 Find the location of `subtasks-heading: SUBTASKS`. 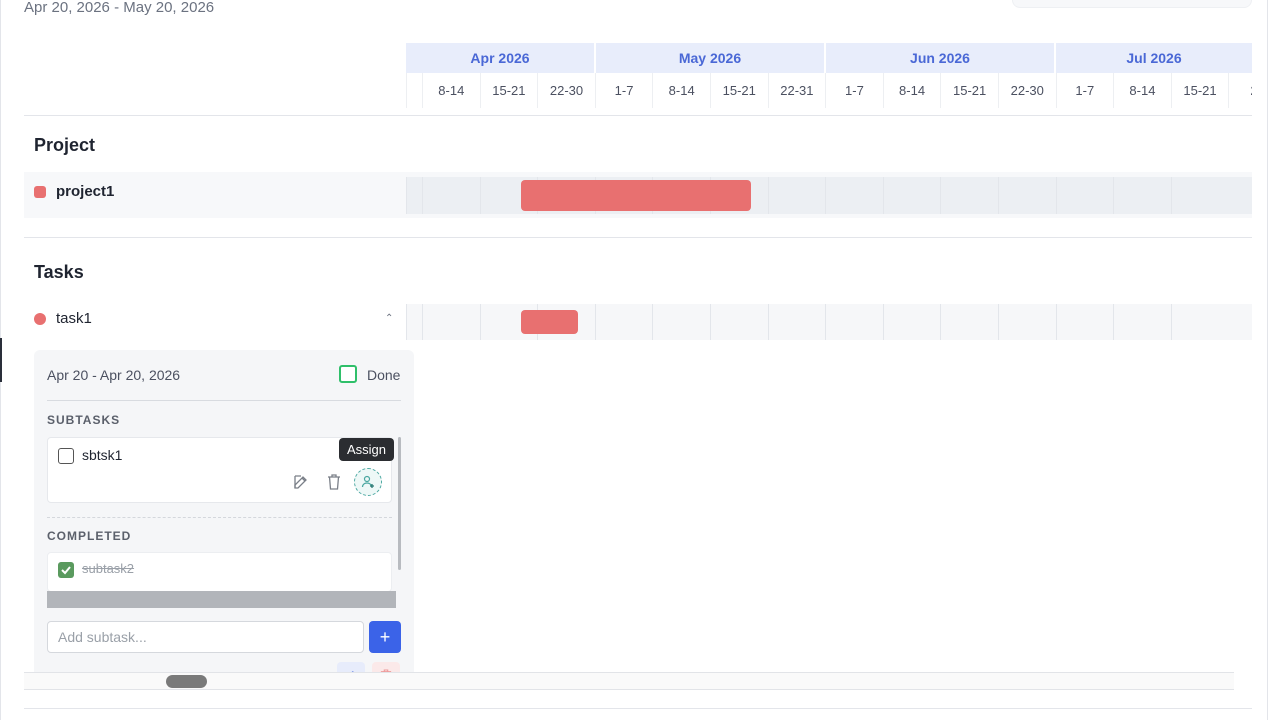

subtasks-heading: SUBTASKS is located at coordinates (84, 420).